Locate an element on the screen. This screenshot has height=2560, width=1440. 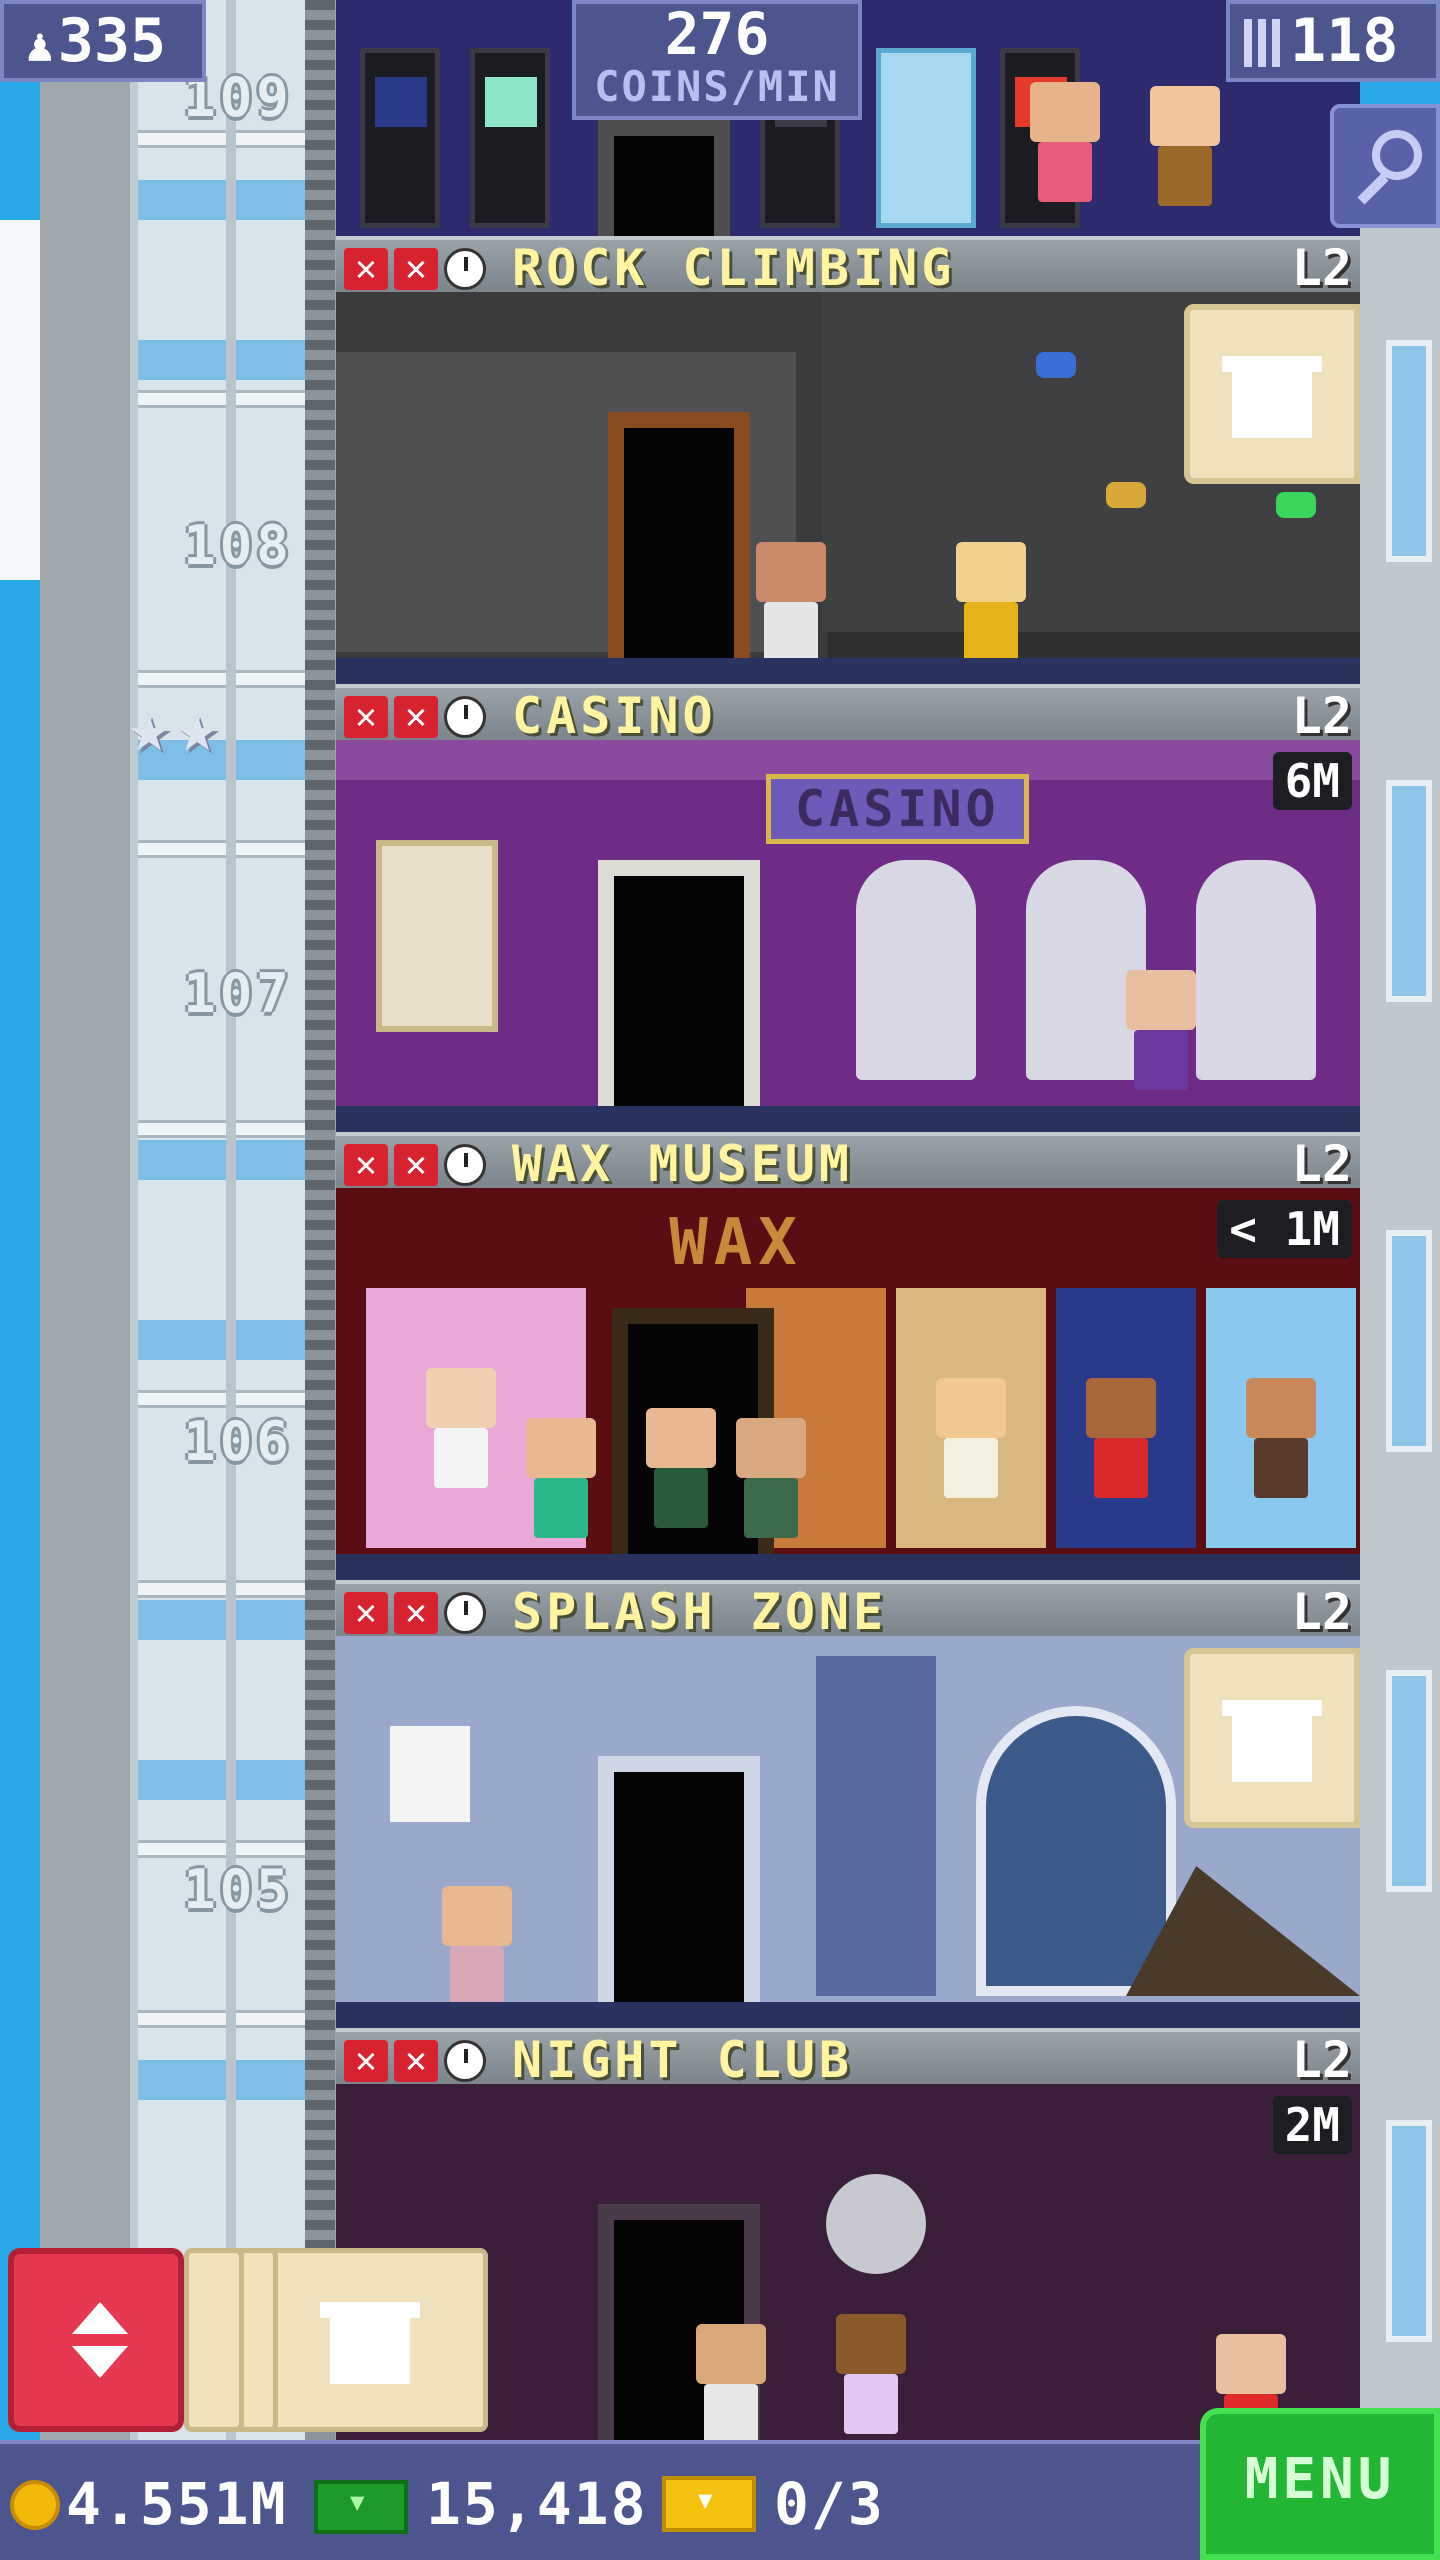
floor-casino: ✕ ✕ CASINO L2 CASINO 6M is located at coordinates (848, 908).